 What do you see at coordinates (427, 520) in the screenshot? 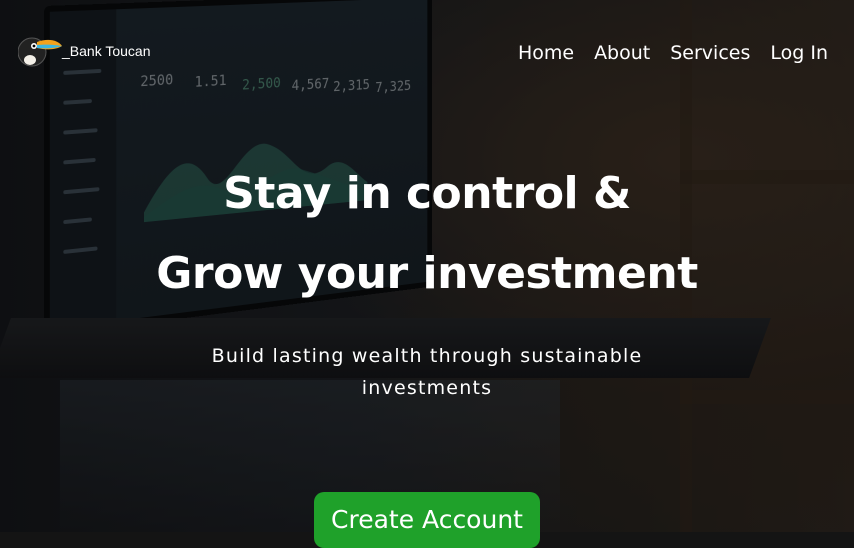
I see `create-account-button: Create Account` at bounding box center [427, 520].